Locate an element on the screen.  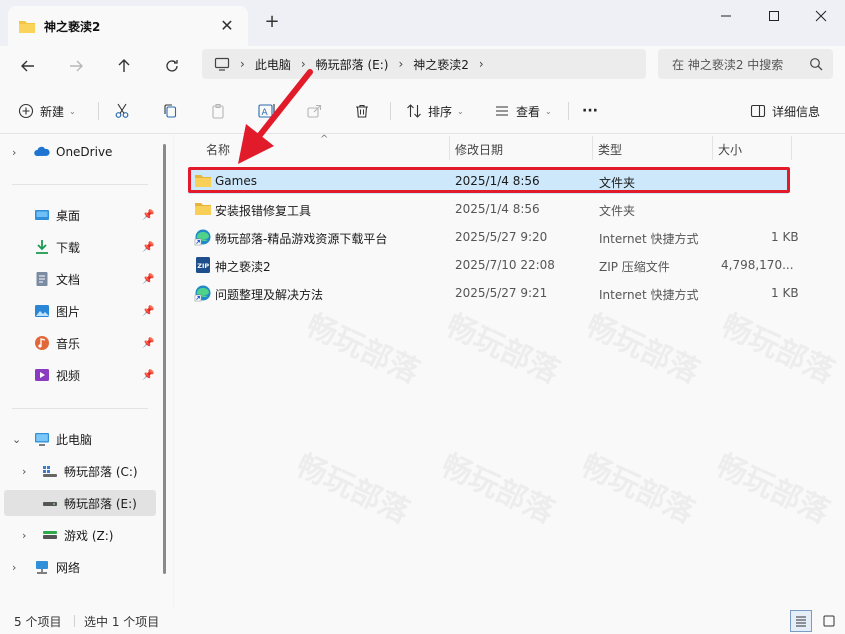
sidebar-item-documents: 文档 📌 is located at coordinates (79, 279).